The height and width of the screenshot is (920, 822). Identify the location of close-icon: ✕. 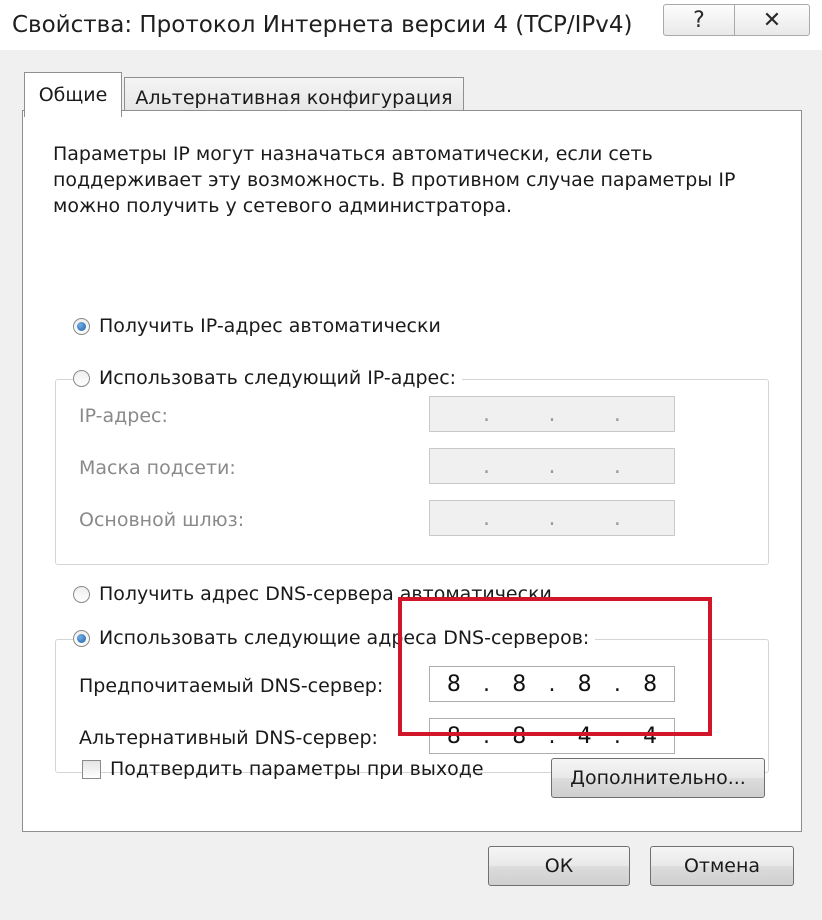
(772, 20).